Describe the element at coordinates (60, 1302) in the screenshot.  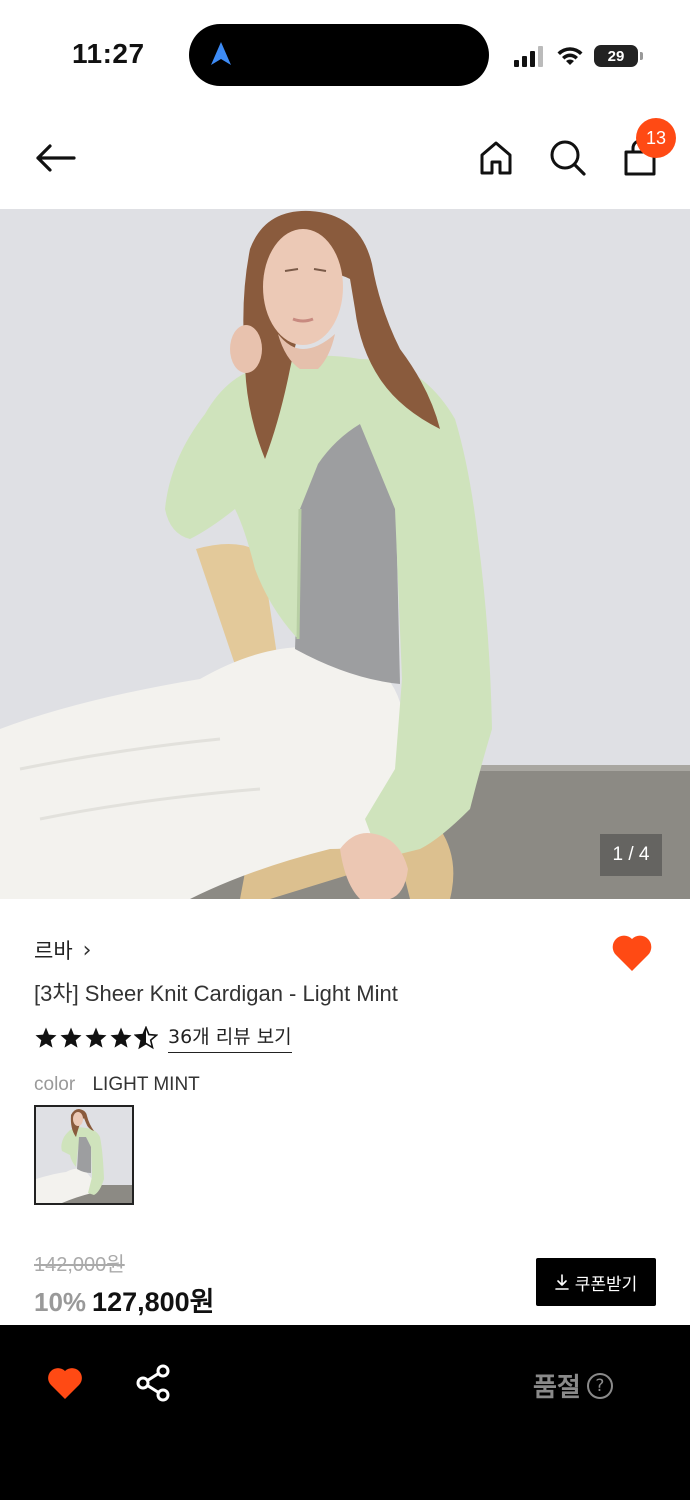
I see `discount-rate: 10%` at that location.